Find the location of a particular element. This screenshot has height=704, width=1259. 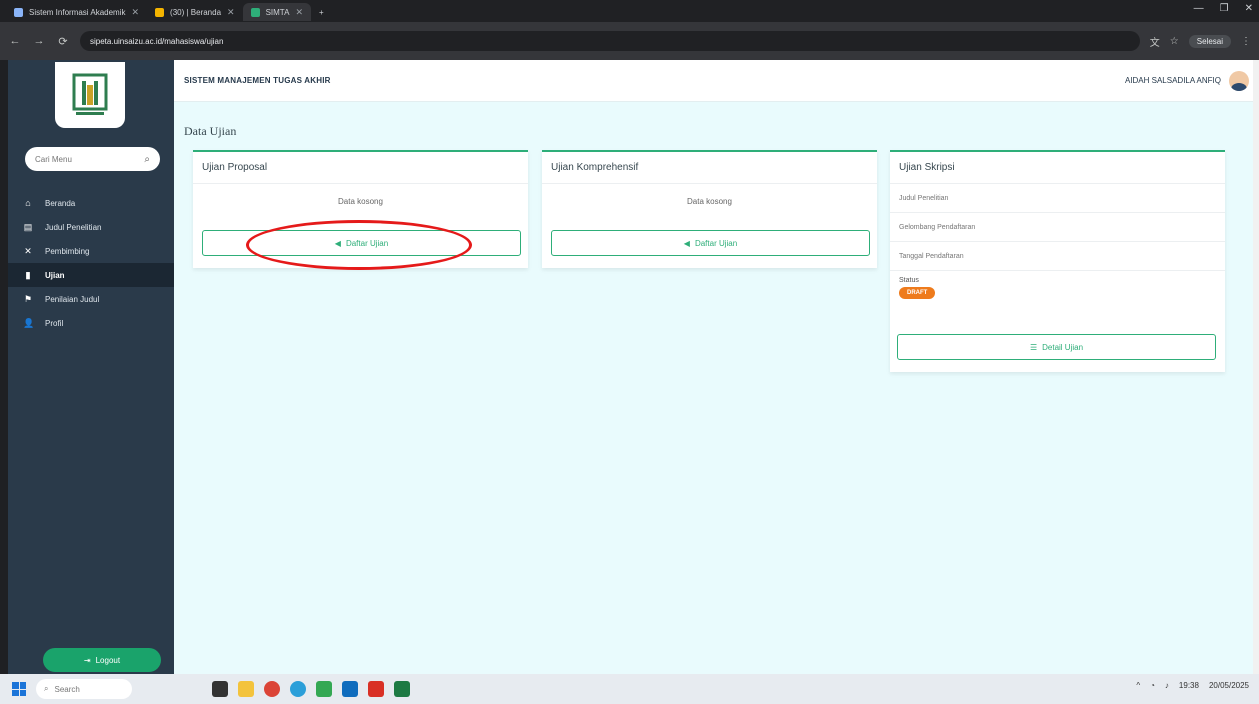

file-explorer-icon is located at coordinates (246, 689).